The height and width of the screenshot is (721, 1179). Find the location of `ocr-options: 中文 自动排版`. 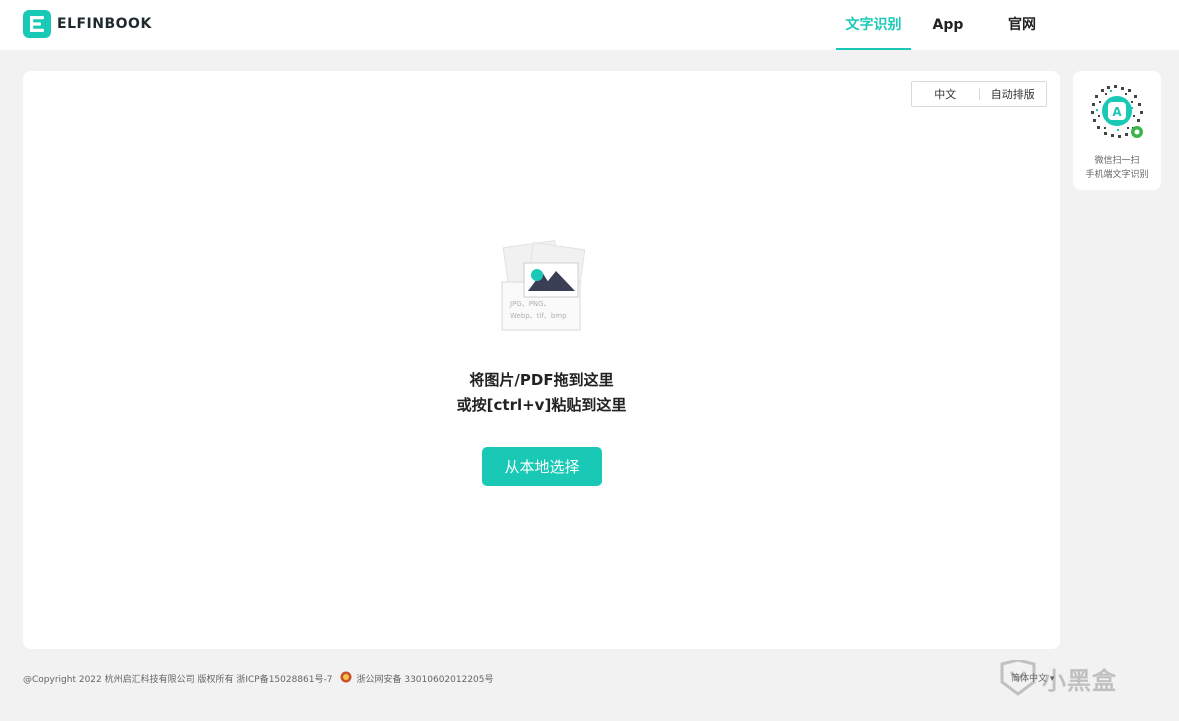

ocr-options: 中文 自动排版 is located at coordinates (979, 94).